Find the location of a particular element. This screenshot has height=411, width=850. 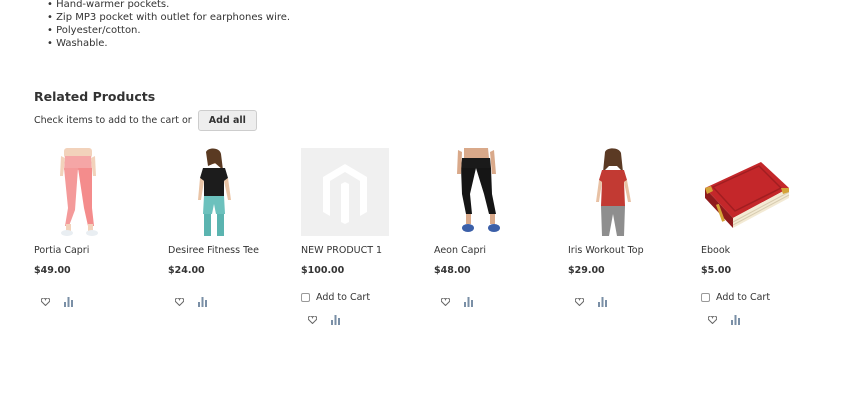

product-name: Ebook is located at coordinates (715, 250).